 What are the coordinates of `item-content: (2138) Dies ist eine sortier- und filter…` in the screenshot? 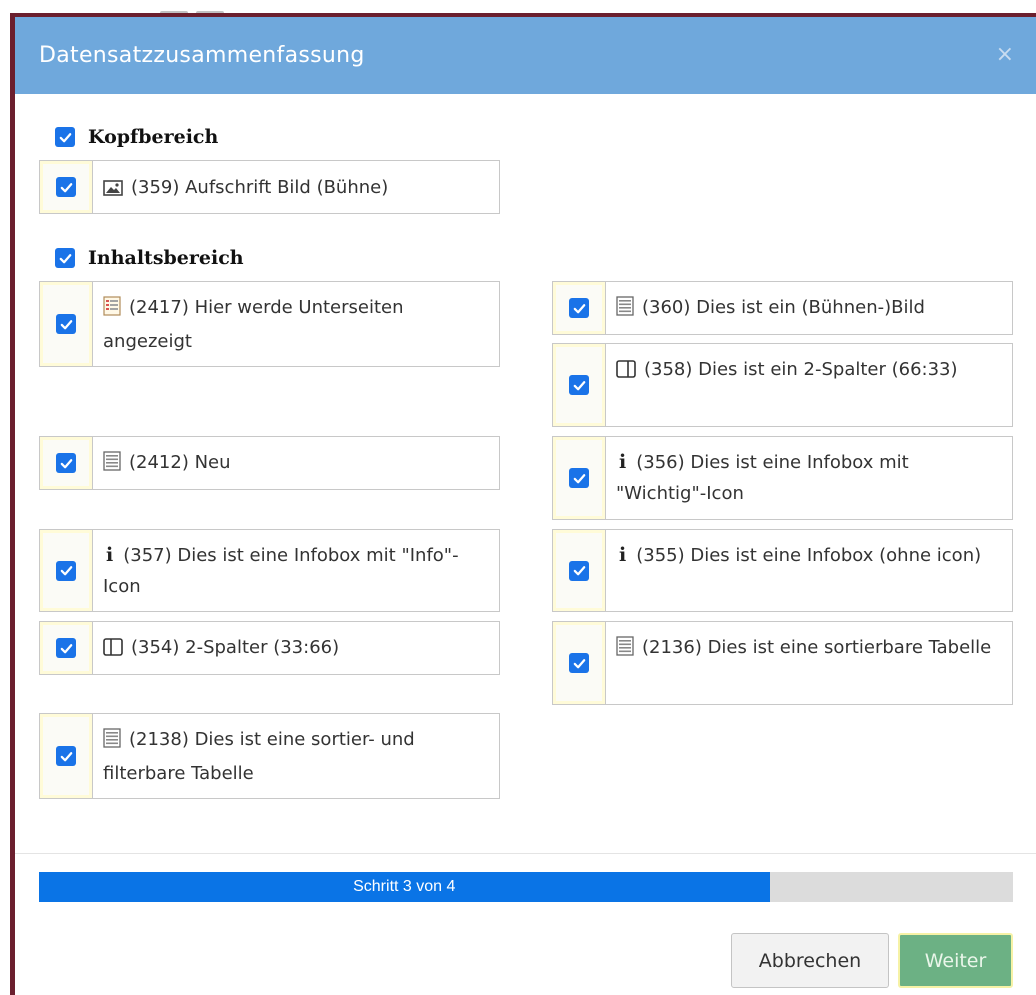 It's located at (296, 756).